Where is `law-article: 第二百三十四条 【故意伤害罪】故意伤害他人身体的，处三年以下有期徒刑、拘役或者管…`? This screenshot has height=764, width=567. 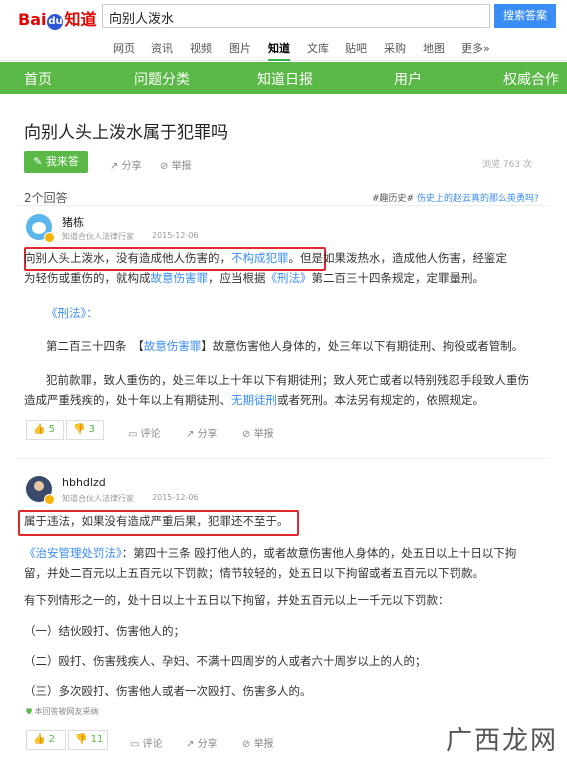
law-article: 第二百三十四条 【故意伤害罪】故意伤害他人身体的，处三年以下有期徒刑、拘役或者管… is located at coordinates (285, 346).